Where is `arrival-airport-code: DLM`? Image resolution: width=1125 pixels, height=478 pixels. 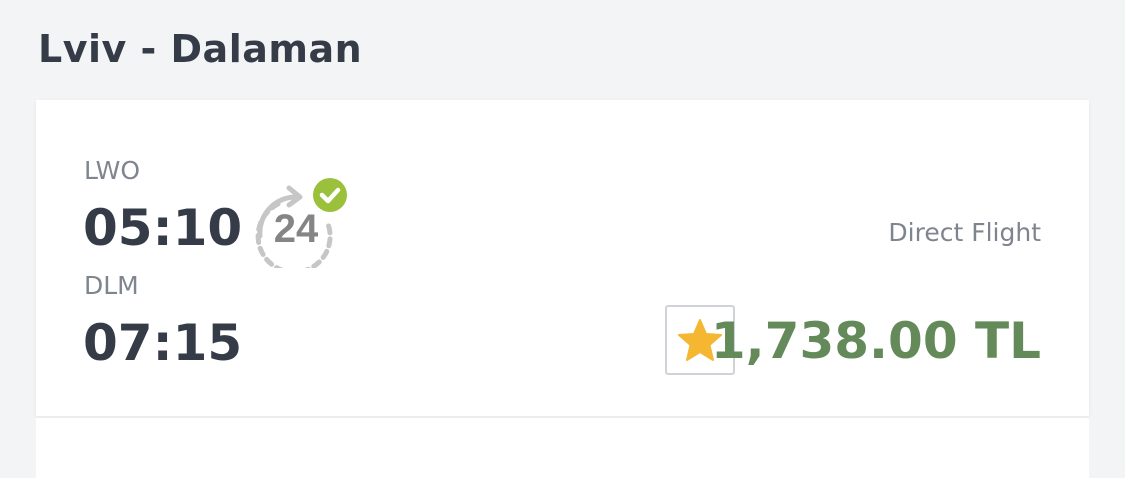
arrival-airport-code: DLM is located at coordinates (111, 285).